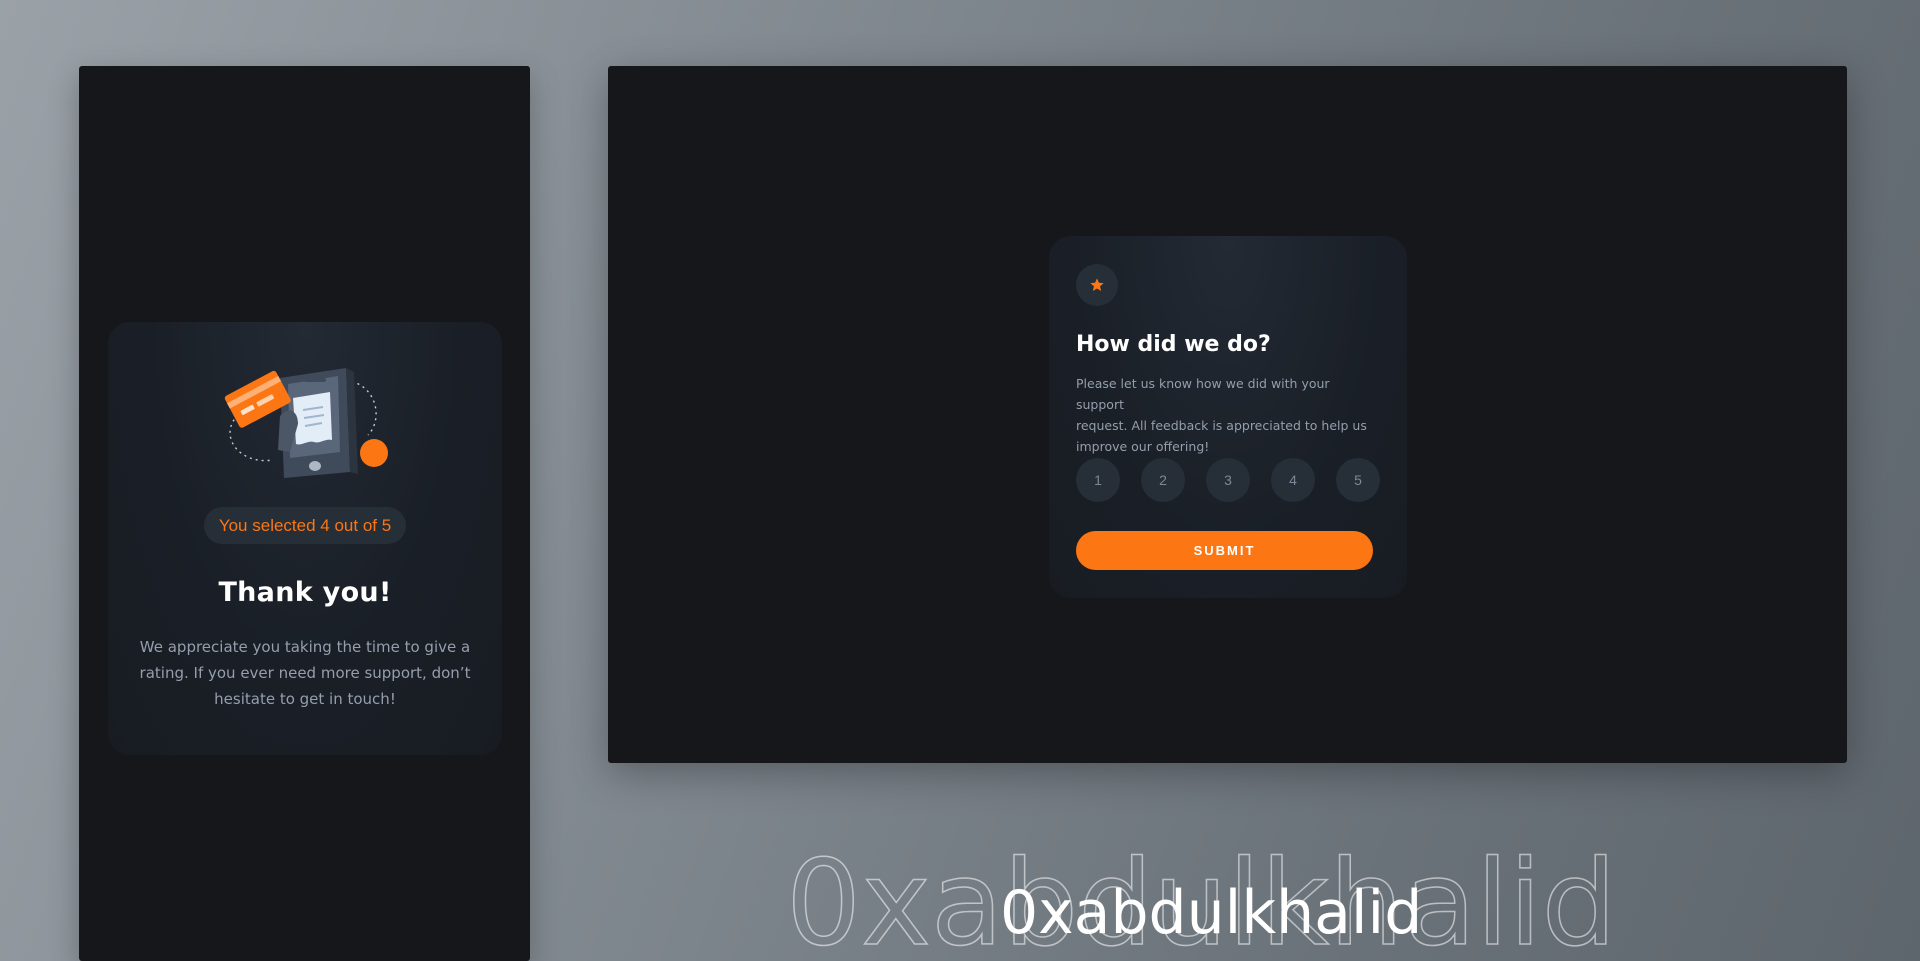 This screenshot has height=961, width=1920. Describe the element at coordinates (1224, 550) in the screenshot. I see `submit-button: SUBMIT` at that location.